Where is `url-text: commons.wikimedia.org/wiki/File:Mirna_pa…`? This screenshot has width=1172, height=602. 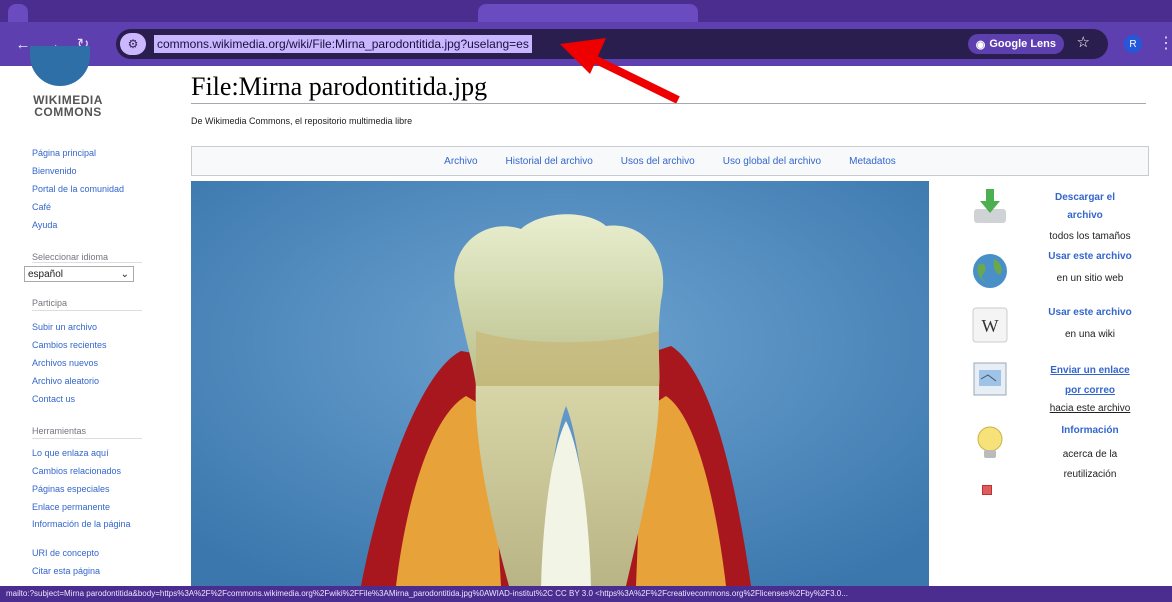 url-text: commons.wikimedia.org/wiki/File:Mirna_pa… is located at coordinates (343, 44).